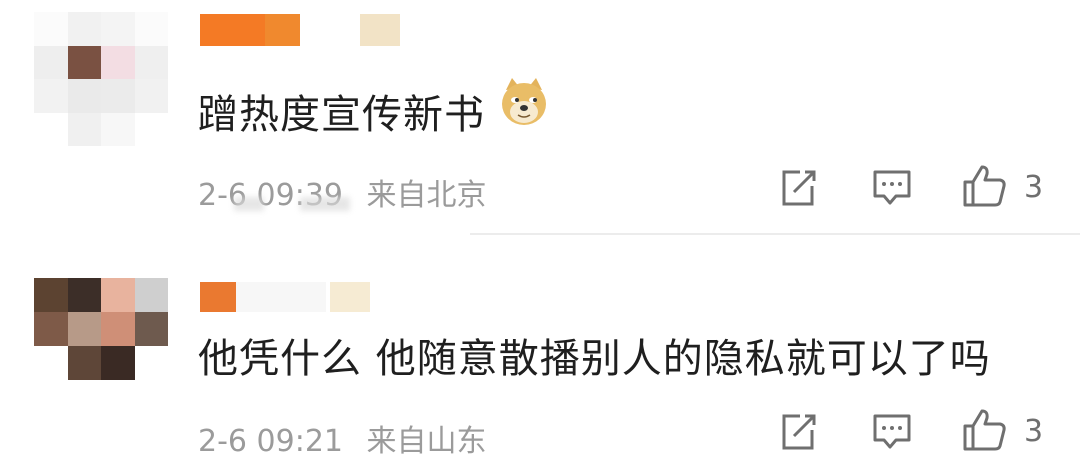  Describe the element at coordinates (524, 104) in the screenshot. I see `doge-emoji-icon` at that location.